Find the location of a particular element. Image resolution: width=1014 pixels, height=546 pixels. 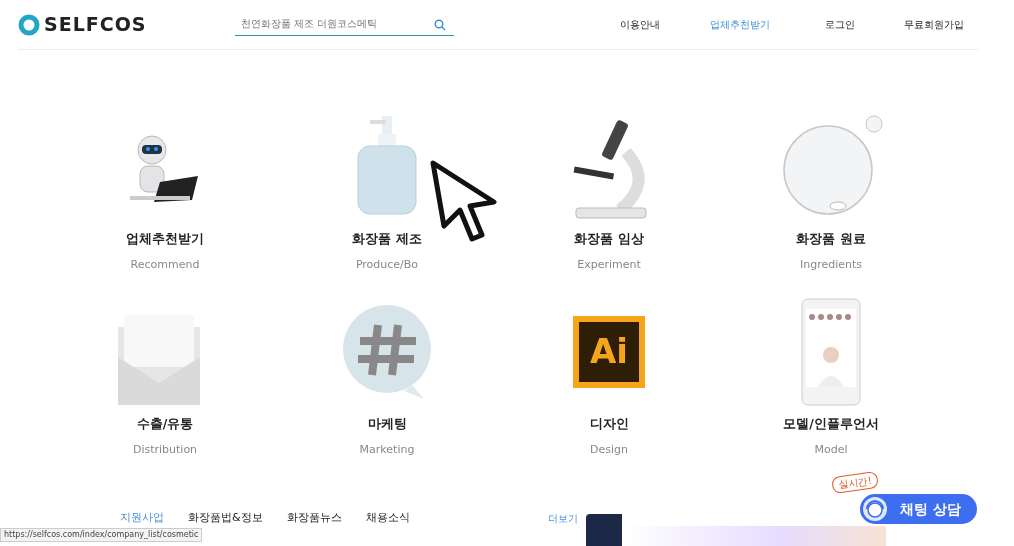

live-badge: 실시간! is located at coordinates (855, 482).